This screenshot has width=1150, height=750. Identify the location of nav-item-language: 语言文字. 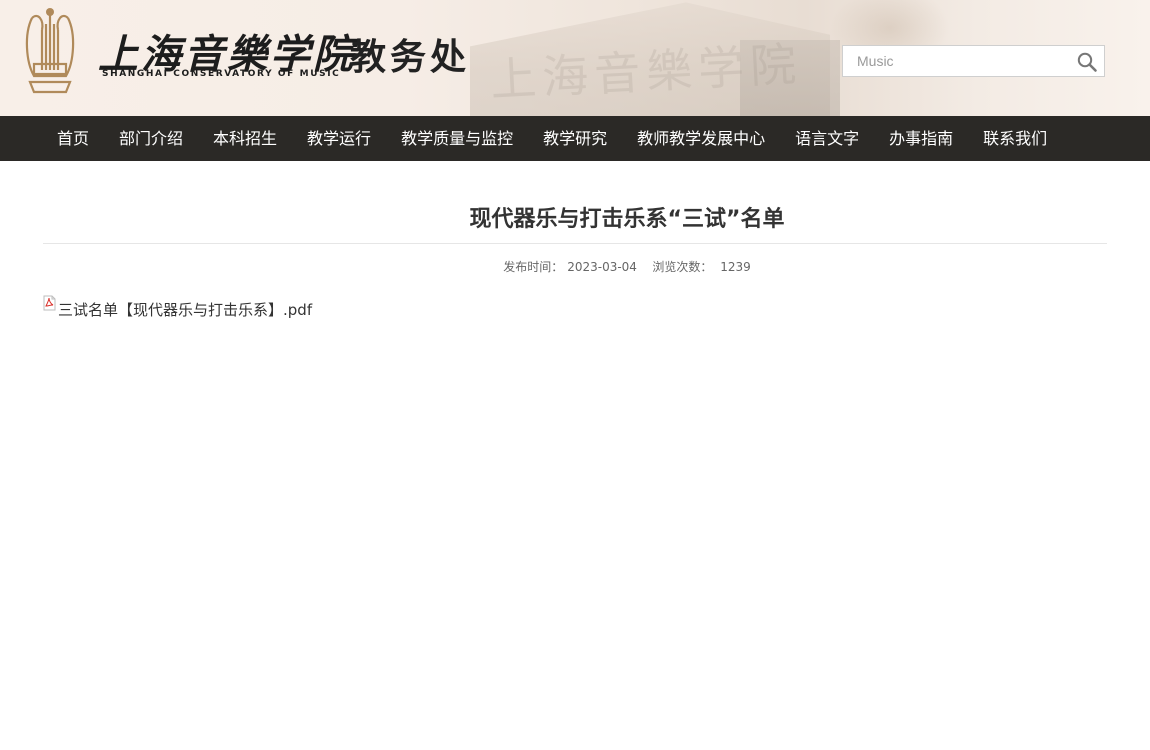
(827, 138).